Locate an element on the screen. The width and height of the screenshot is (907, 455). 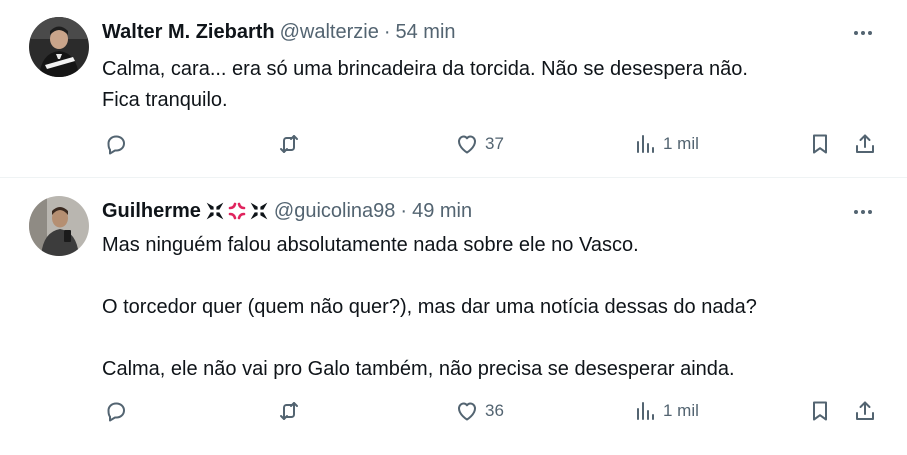
display-name: Guilherme is located at coordinates (151, 211).